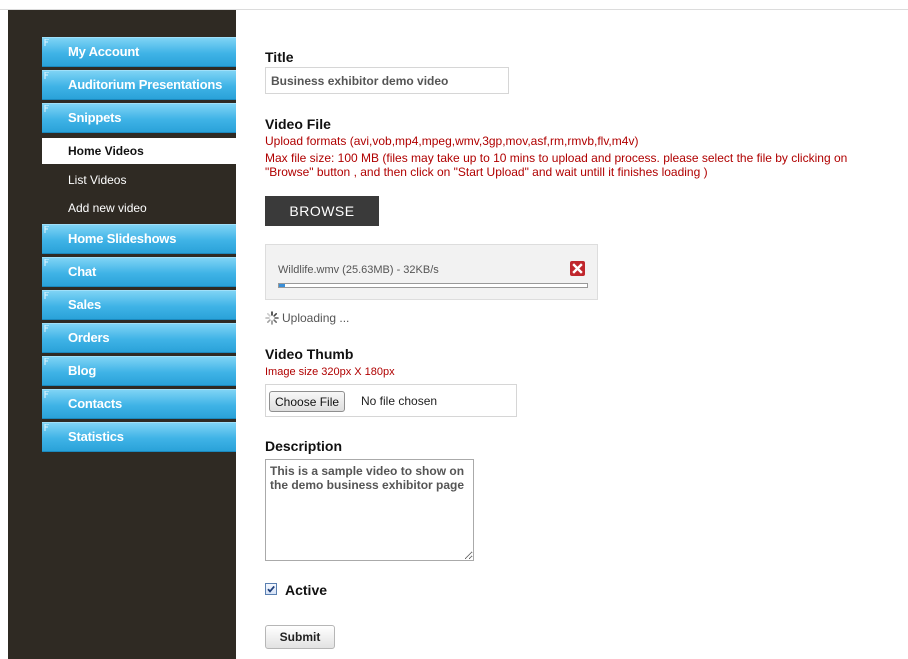 This screenshot has height=659, width=908. Describe the element at coordinates (300, 637) in the screenshot. I see `submit-button: Submit` at that location.